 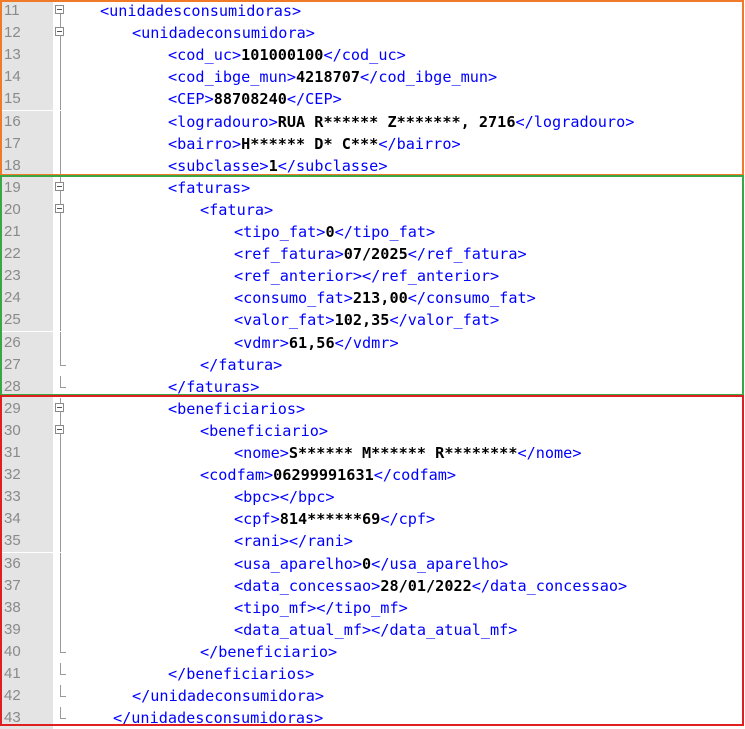 What do you see at coordinates (26, 519) in the screenshot?
I see `line-number: 34` at bounding box center [26, 519].